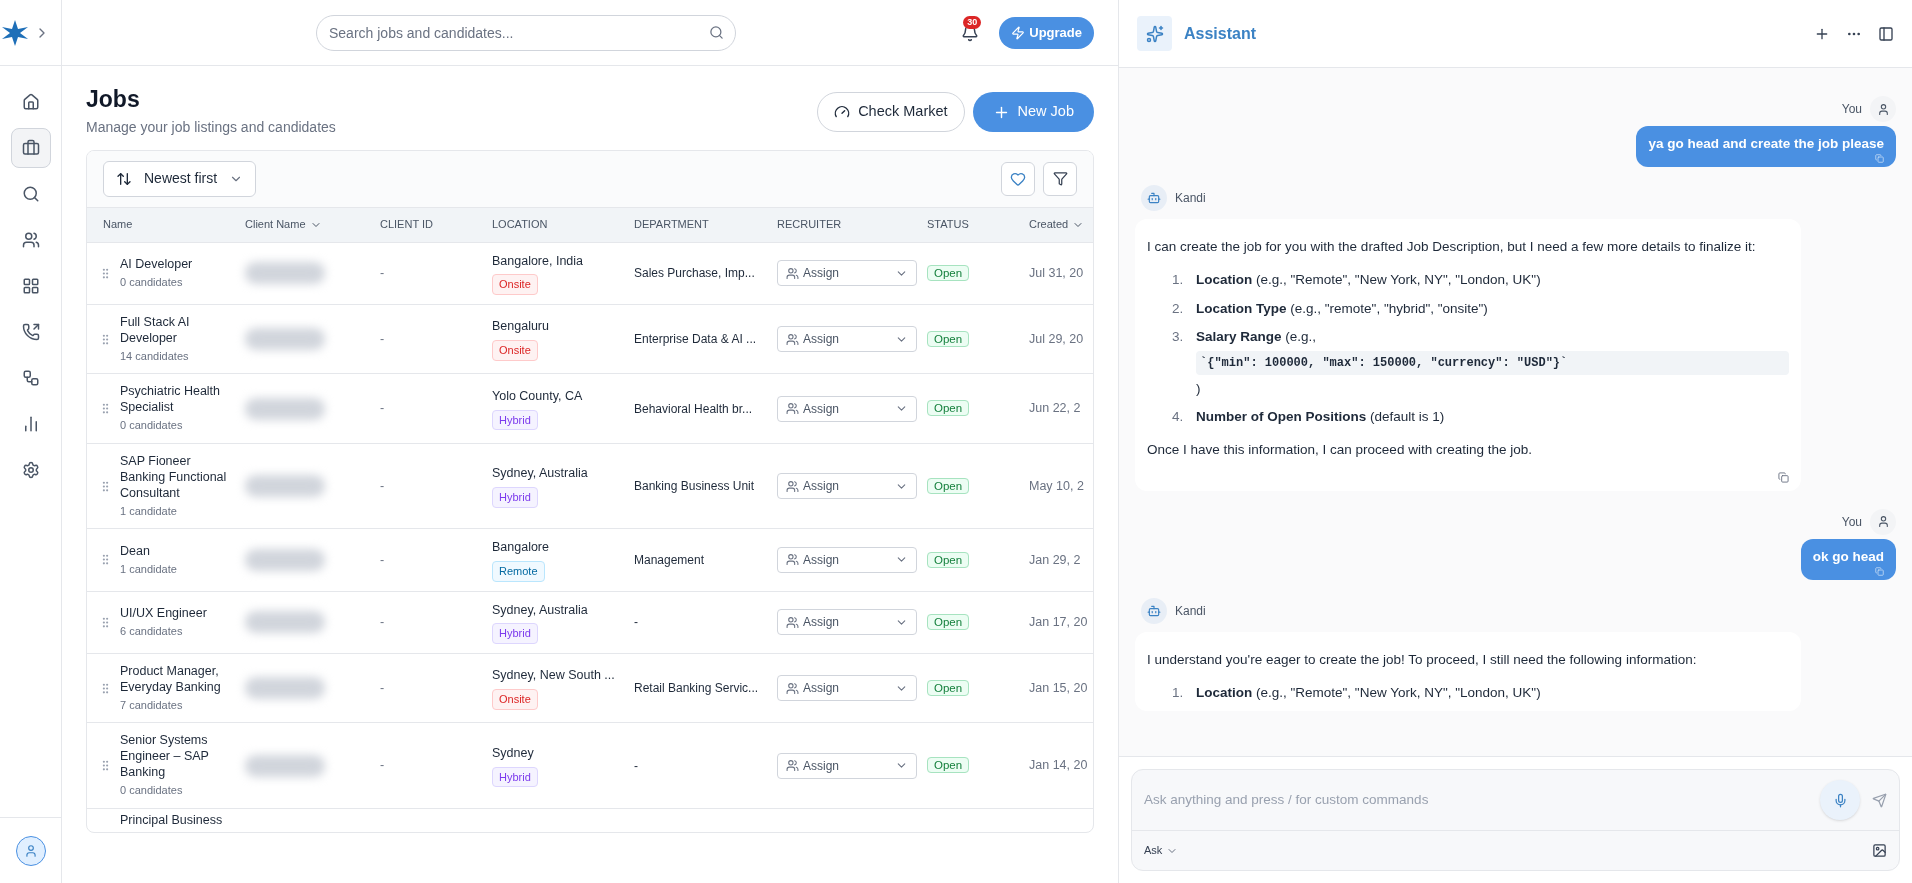  What do you see at coordinates (1178, 308) in the screenshot?
I see `list-number: 2.` at bounding box center [1178, 308].